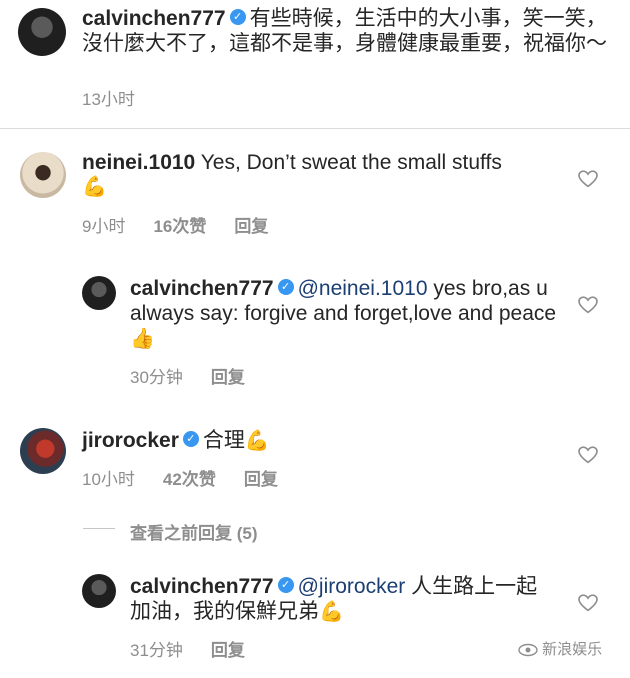 This screenshot has width=630, height=678. Describe the element at coordinates (130, 440) in the screenshot. I see `comment-username: jirorocker` at that location.